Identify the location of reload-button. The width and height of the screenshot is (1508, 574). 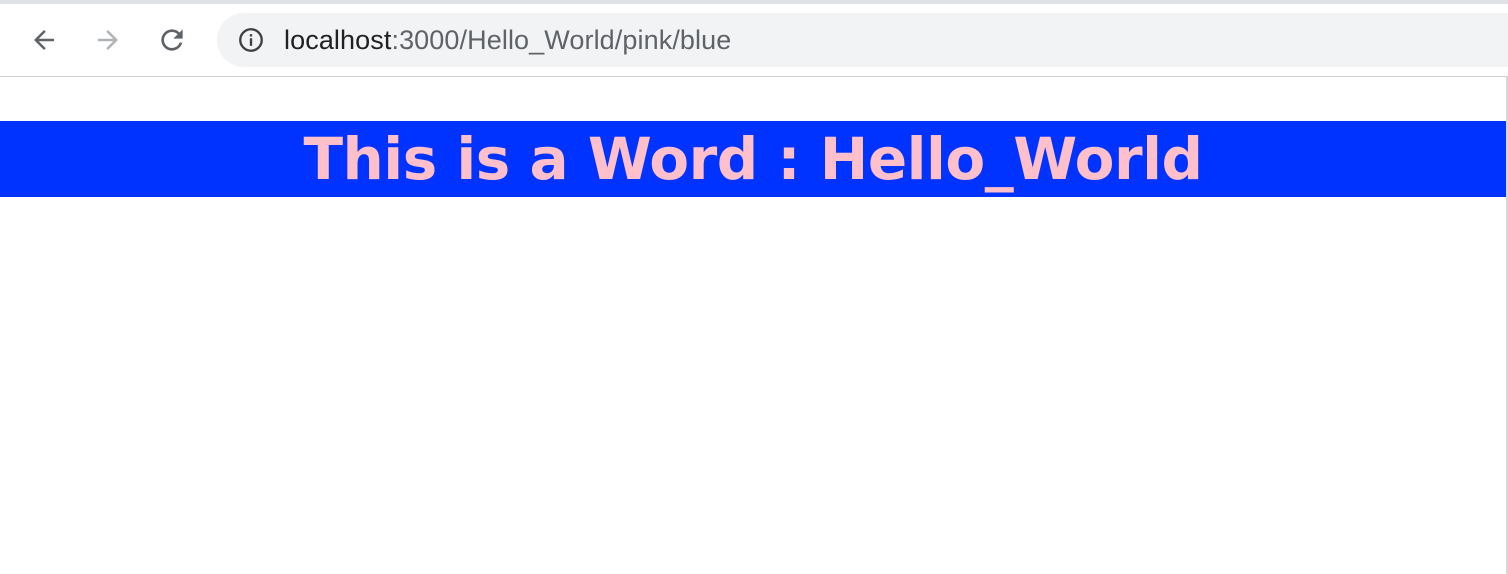
(172, 40).